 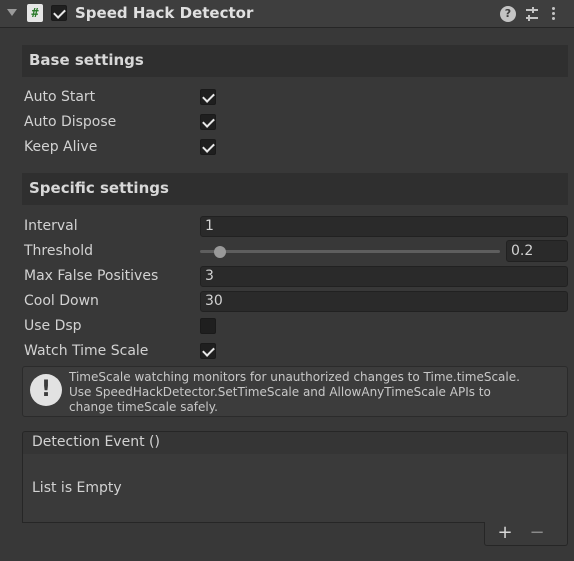 I want to click on watch-time-scale-checkbox, so click(x=208, y=351).